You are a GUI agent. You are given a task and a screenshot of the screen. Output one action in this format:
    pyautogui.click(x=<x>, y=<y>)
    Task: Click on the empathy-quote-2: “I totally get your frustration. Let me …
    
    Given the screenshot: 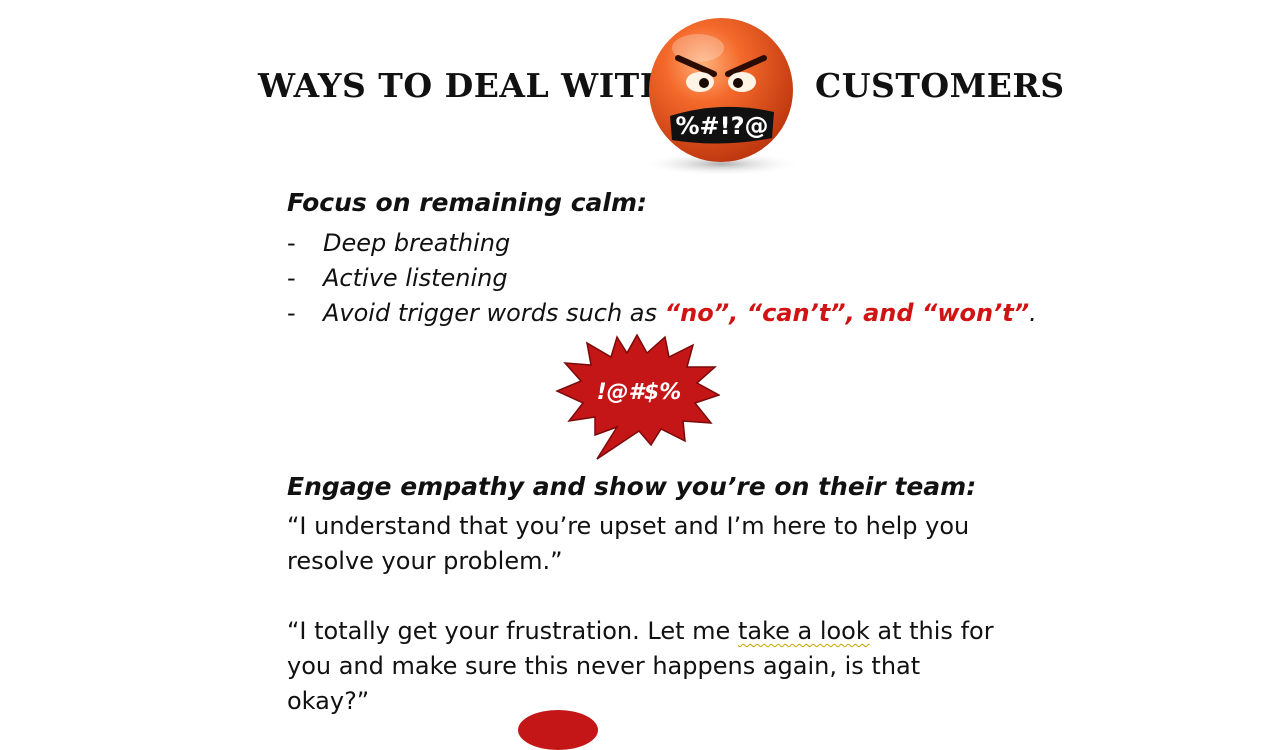 What is the action you would take?
    pyautogui.click(x=647, y=666)
    